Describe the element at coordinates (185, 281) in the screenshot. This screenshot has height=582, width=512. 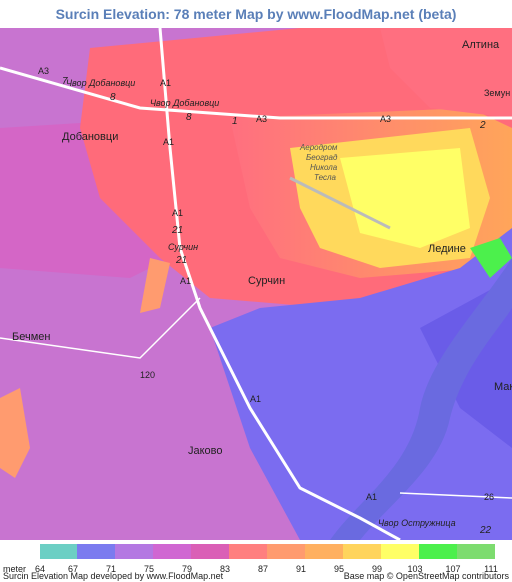
I see `road-label-a1-surcin: A1` at that location.